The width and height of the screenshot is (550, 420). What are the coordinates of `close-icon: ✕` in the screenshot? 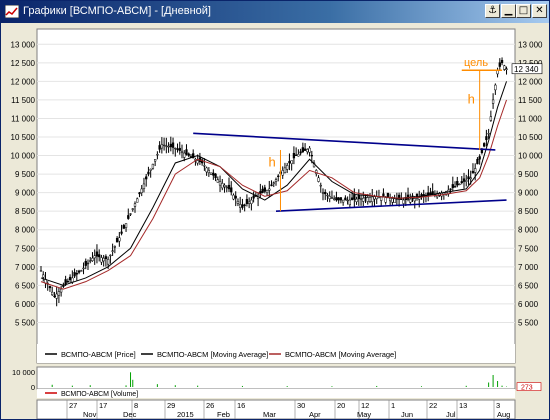 It's located at (539, 10).